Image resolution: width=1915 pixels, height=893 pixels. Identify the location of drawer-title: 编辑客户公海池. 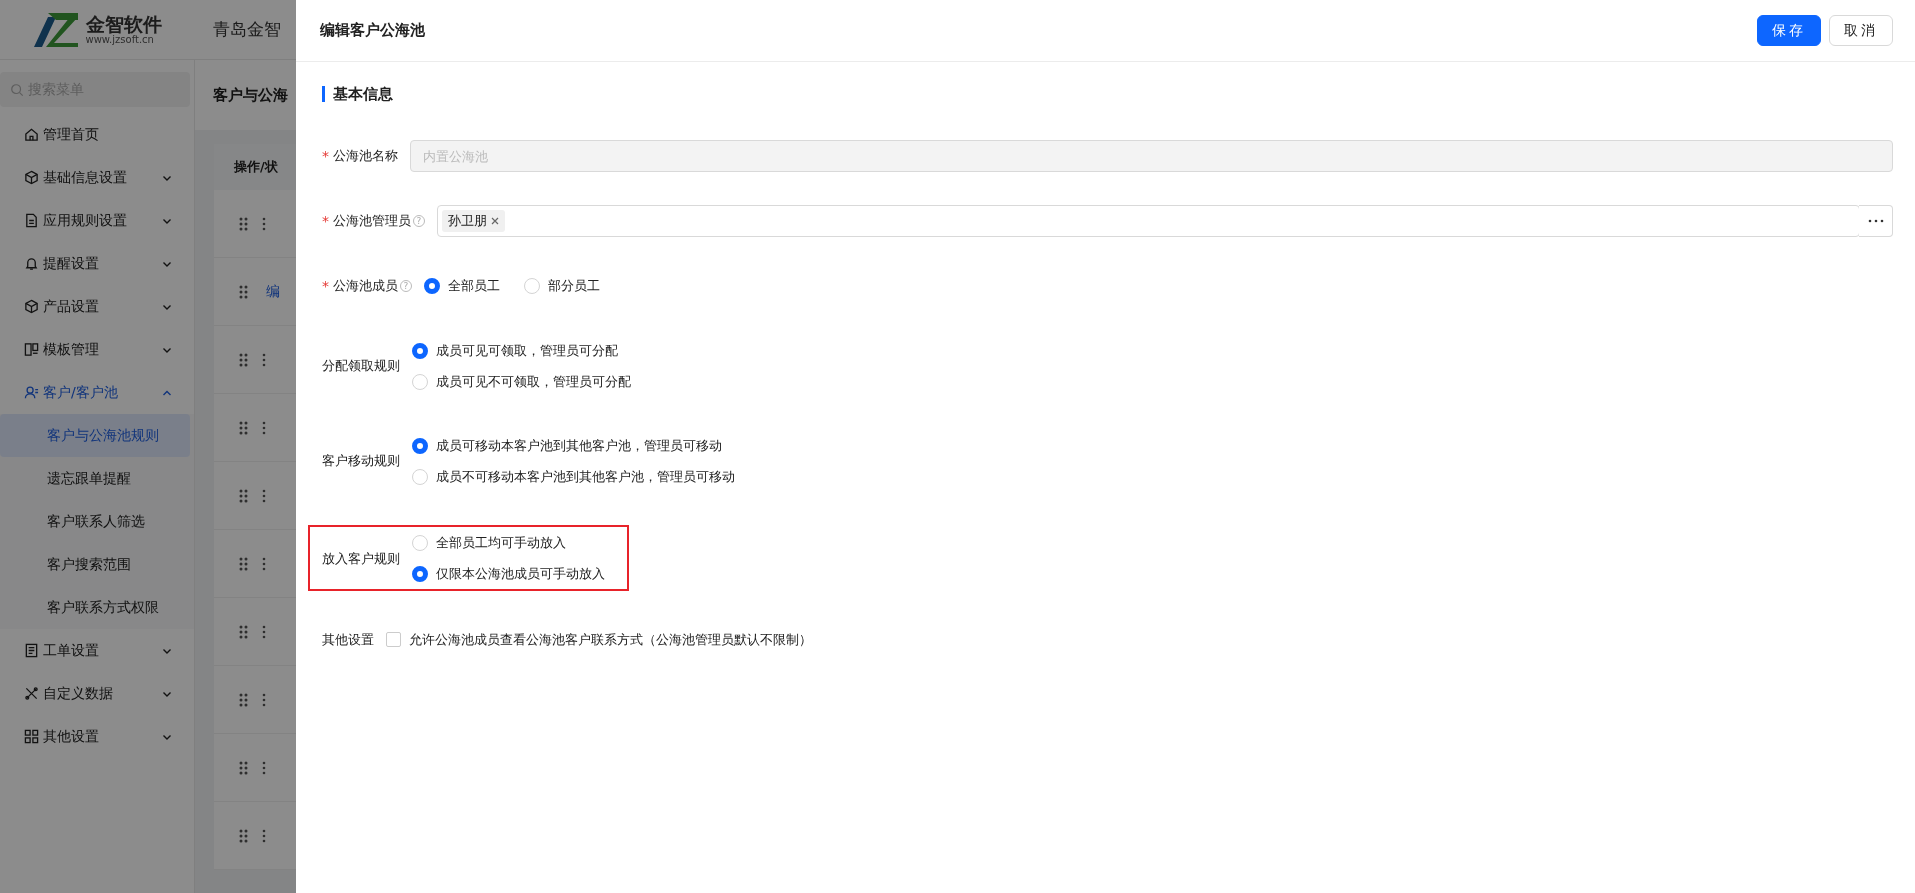
(372, 31).